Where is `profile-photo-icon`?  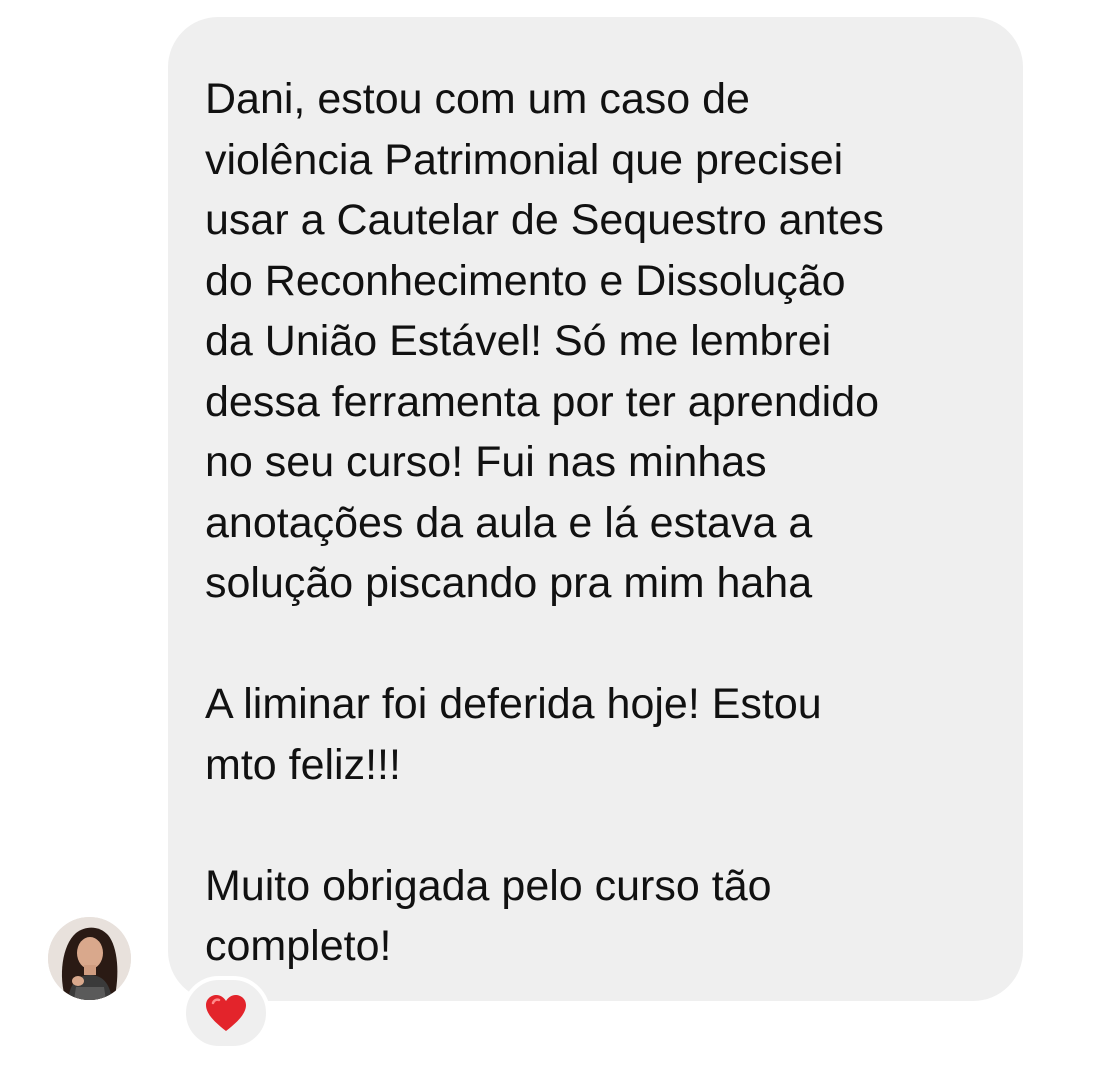
profile-photo-icon is located at coordinates (89, 958).